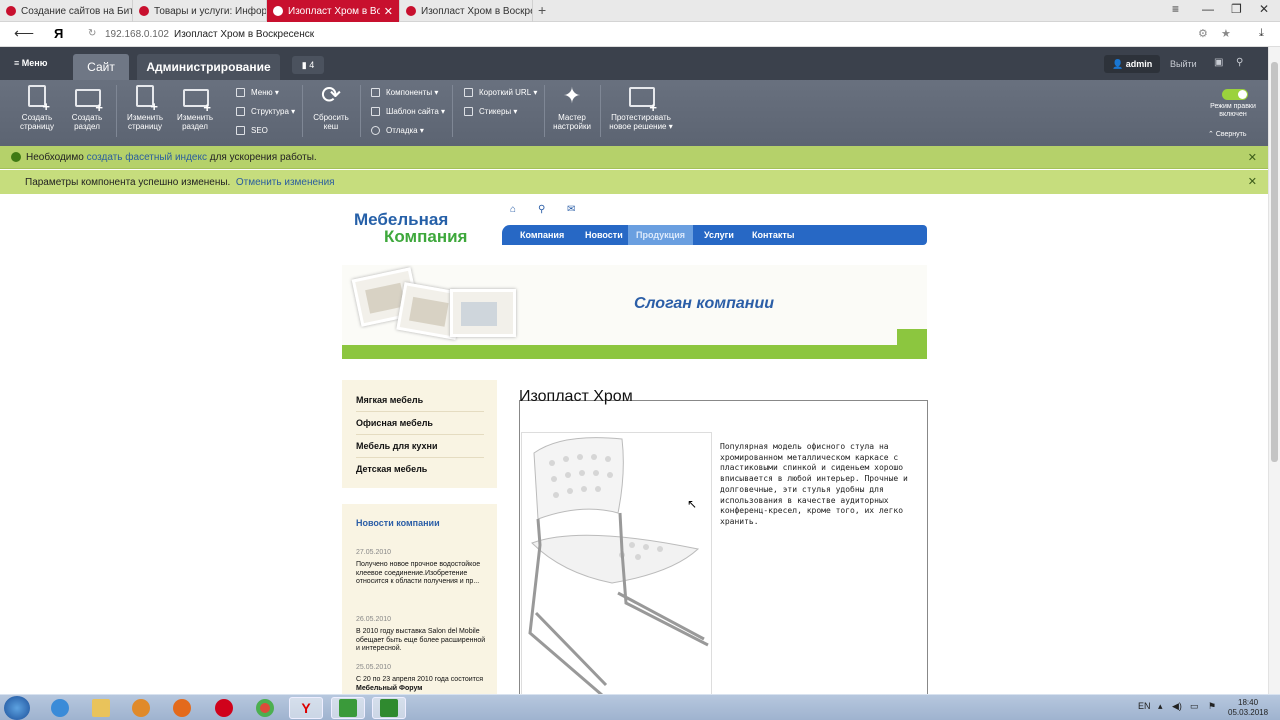  Describe the element at coordinates (634, 344) in the screenshot. I see `banner-green-stripe` at that location.